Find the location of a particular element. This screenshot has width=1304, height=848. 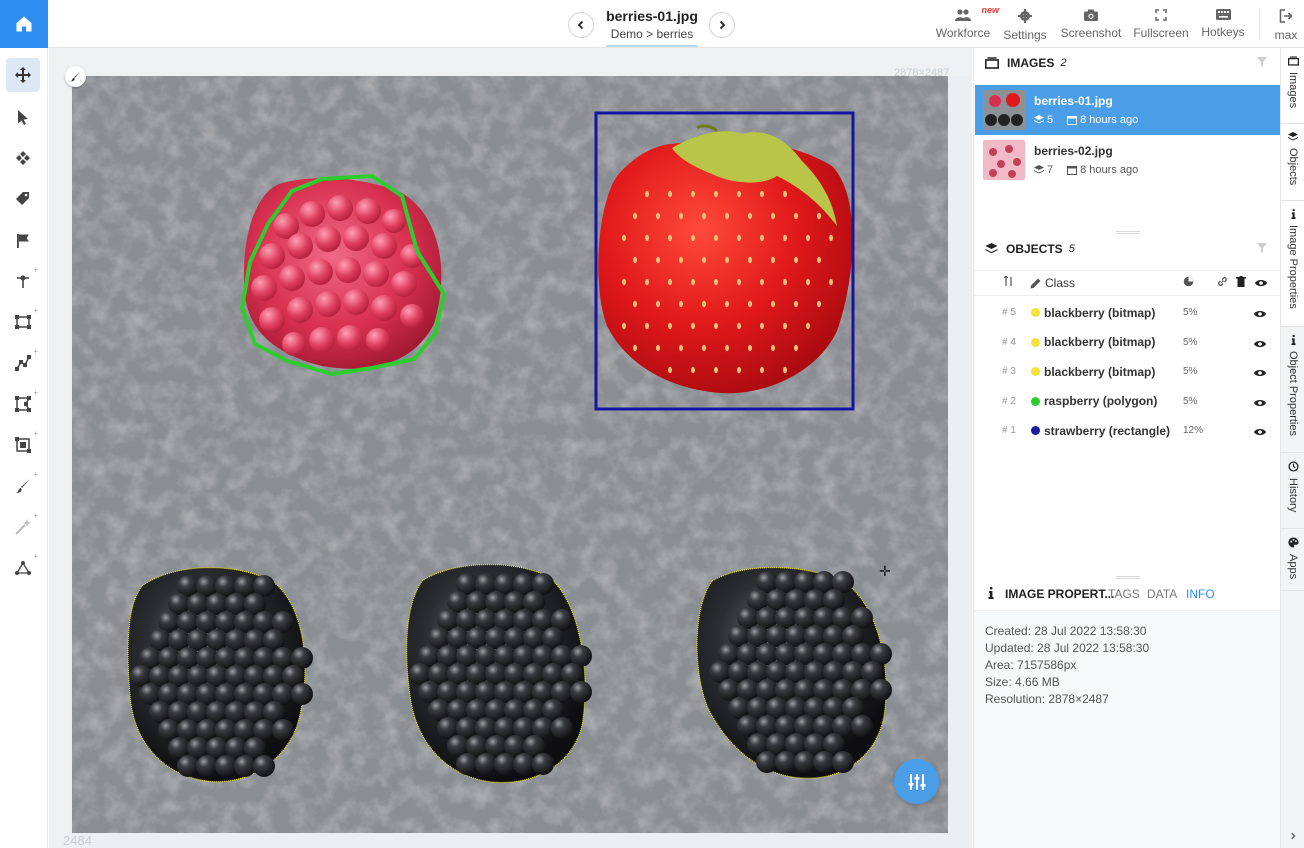

object-class-name: raspberry (polygon) is located at coordinates (1101, 401).